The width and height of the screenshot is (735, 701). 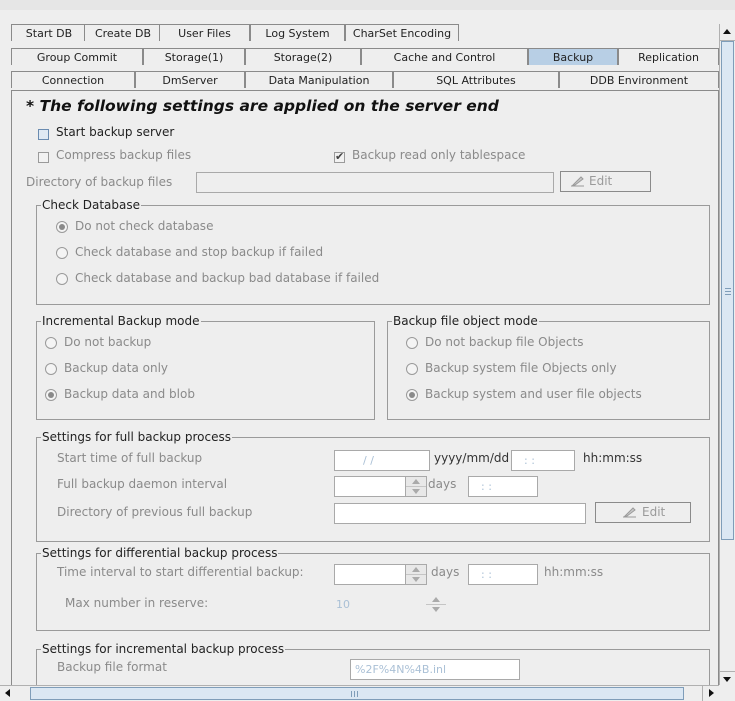 I want to click on incremental-option-1-radio, so click(x=51, y=369).